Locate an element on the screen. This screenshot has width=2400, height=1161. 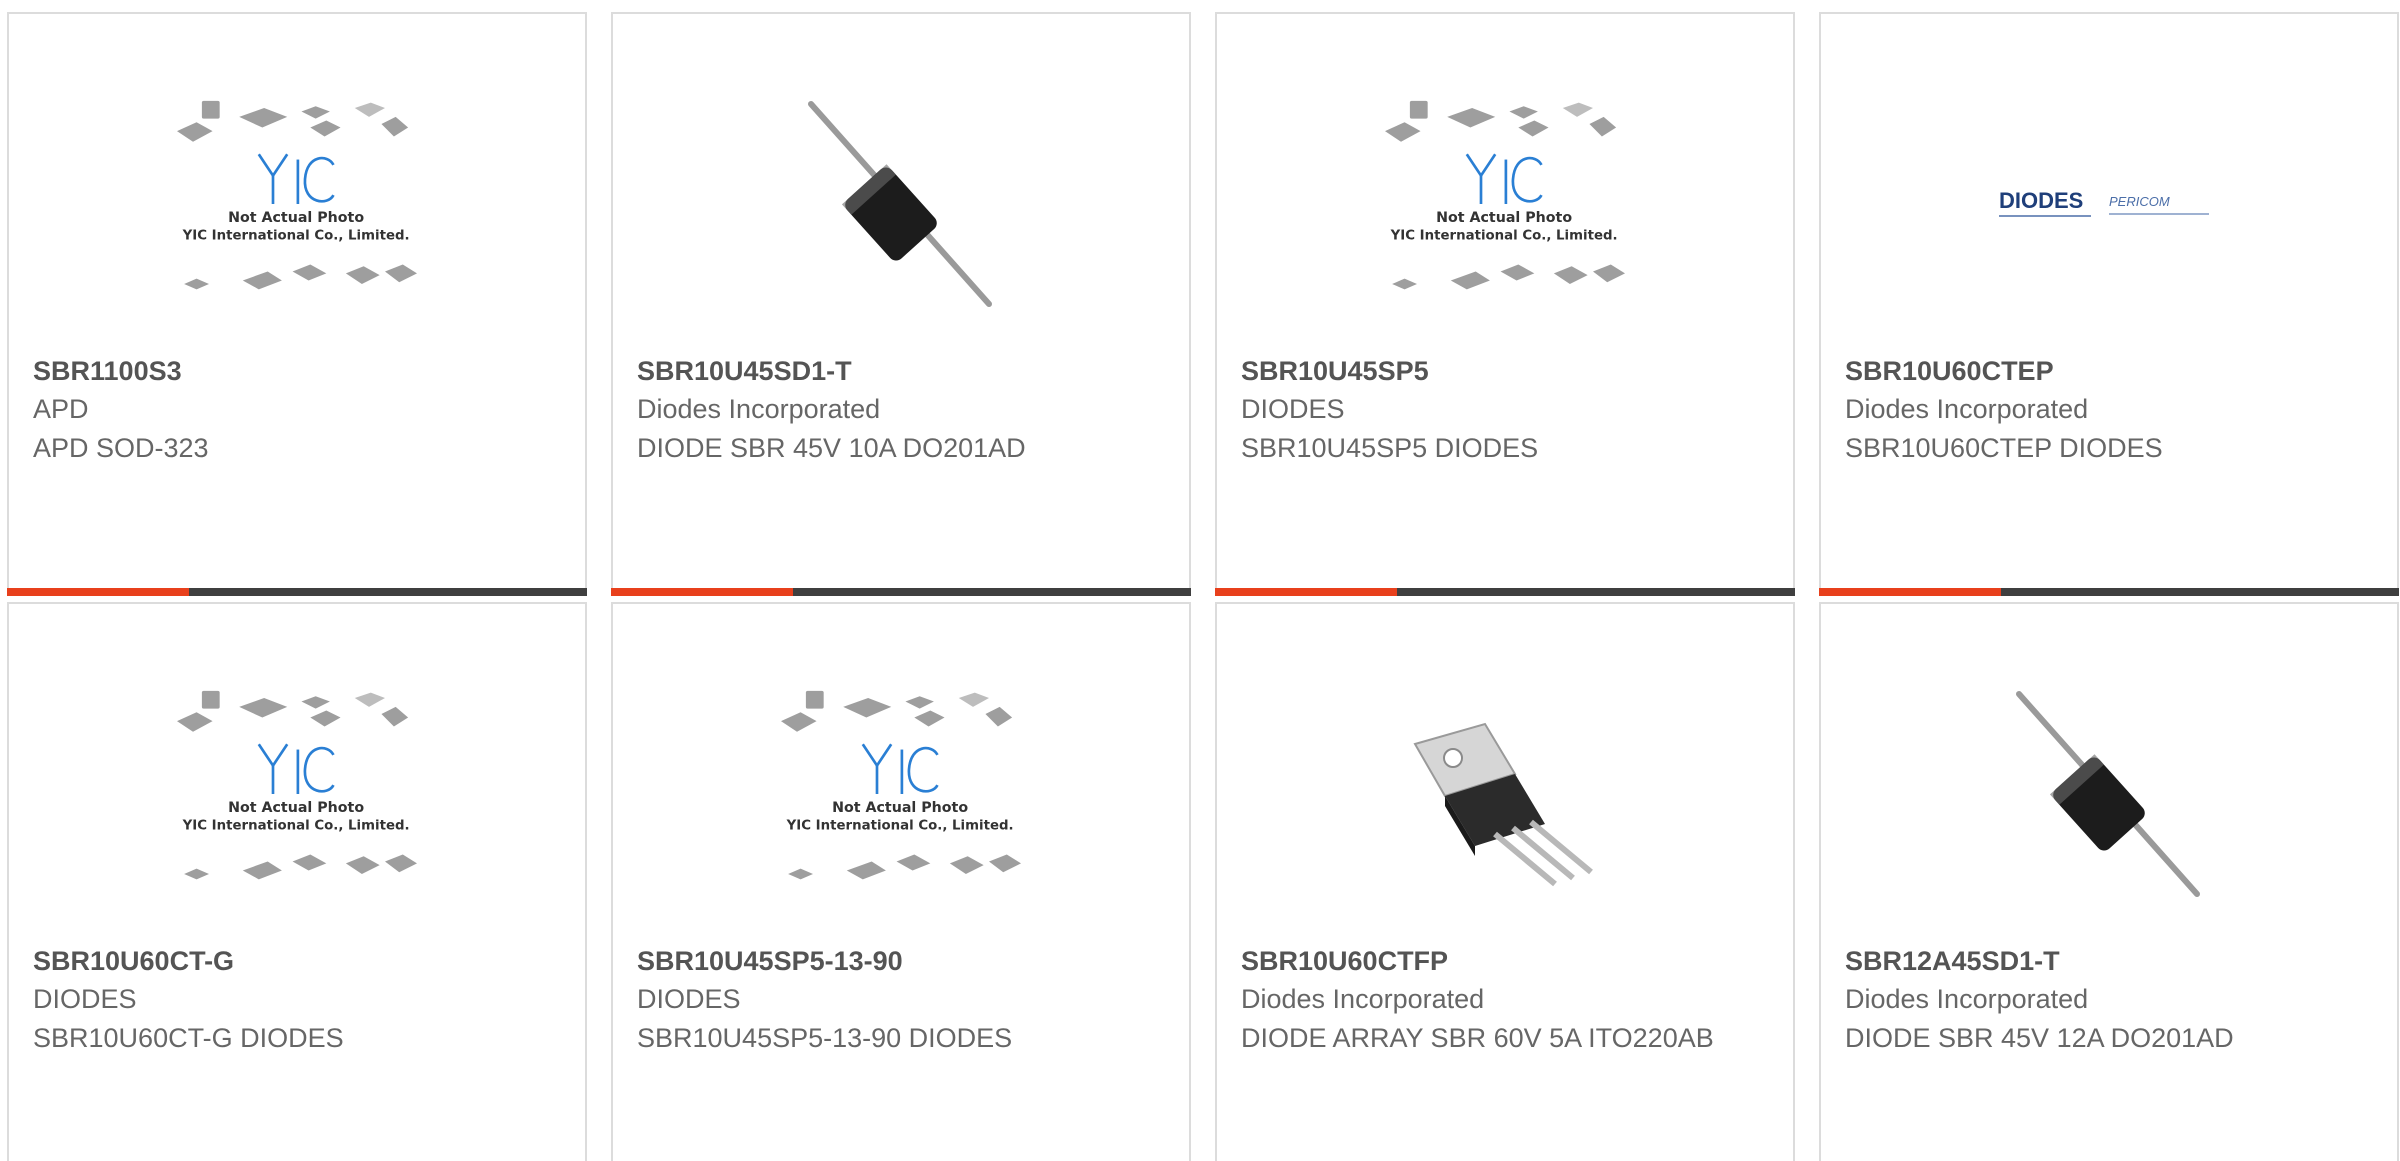
product-image-logo: DIODES PERICOM is located at coordinates (2109, 204).